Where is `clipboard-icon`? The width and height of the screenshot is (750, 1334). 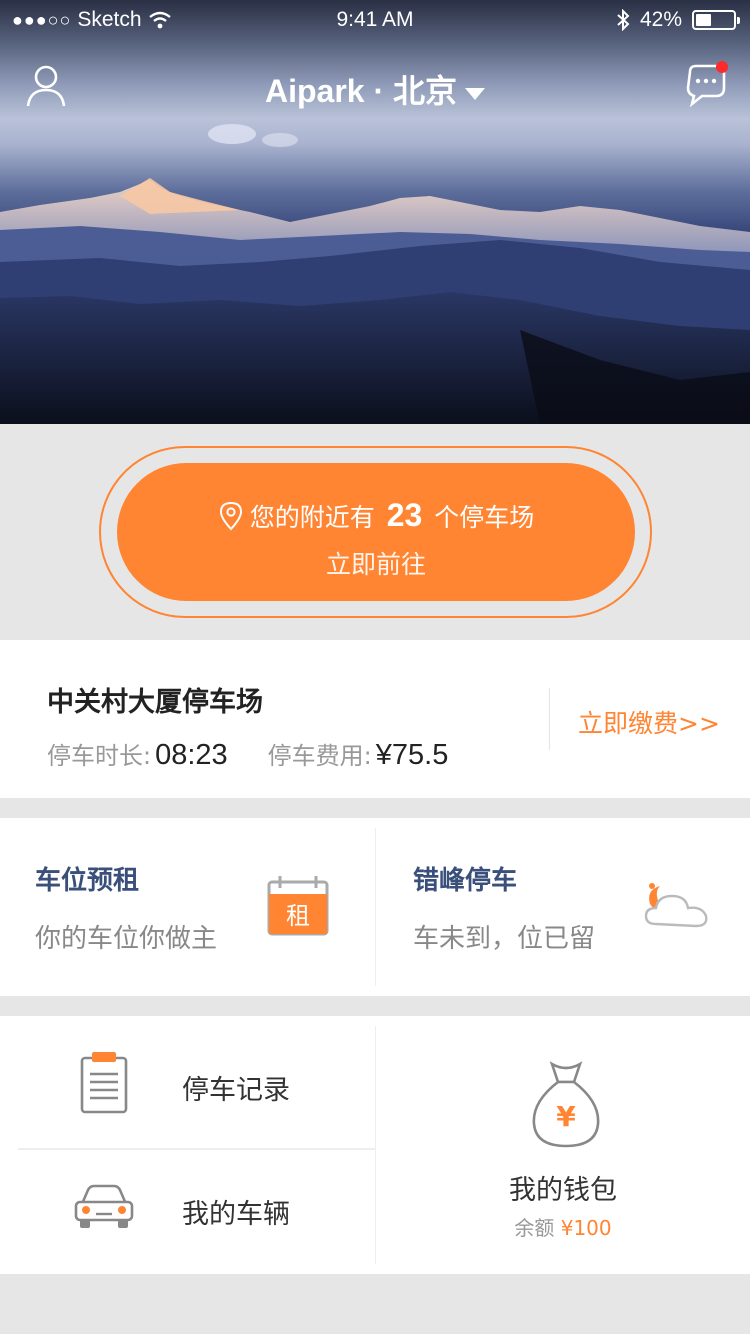
clipboard-icon is located at coordinates (104, 1083).